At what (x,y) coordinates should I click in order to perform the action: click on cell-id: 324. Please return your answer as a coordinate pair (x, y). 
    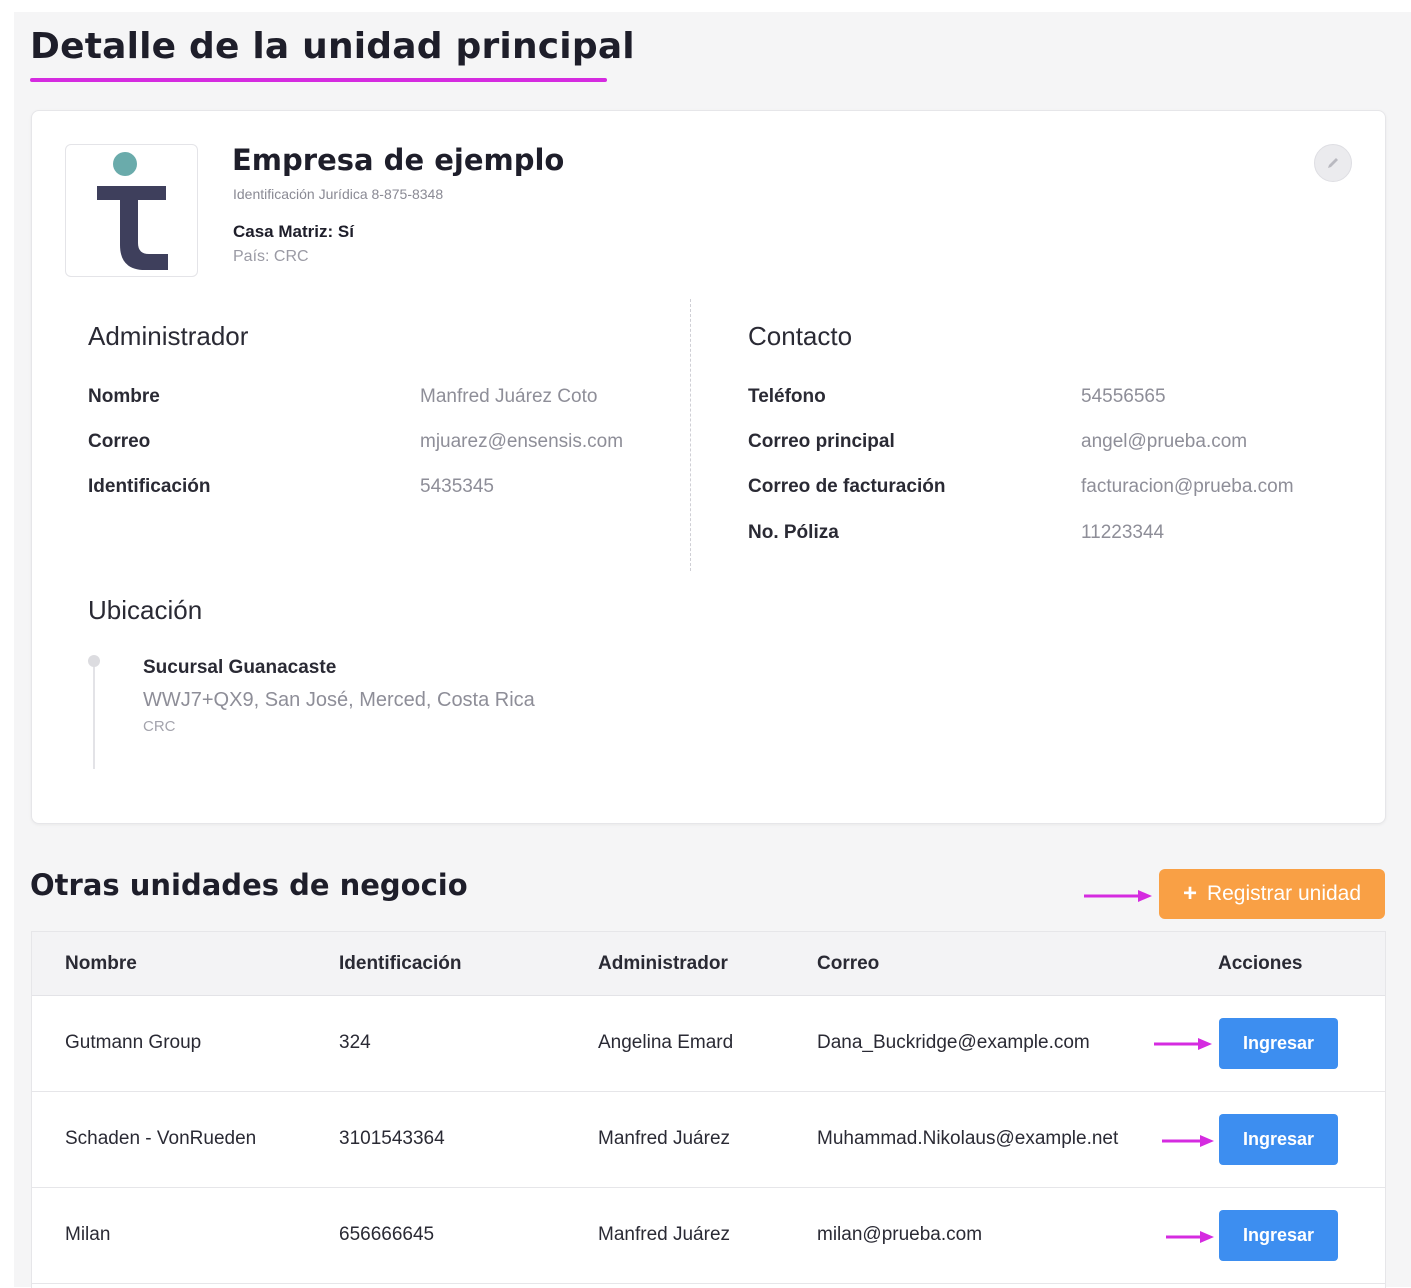
    Looking at the image, I should click on (355, 1042).